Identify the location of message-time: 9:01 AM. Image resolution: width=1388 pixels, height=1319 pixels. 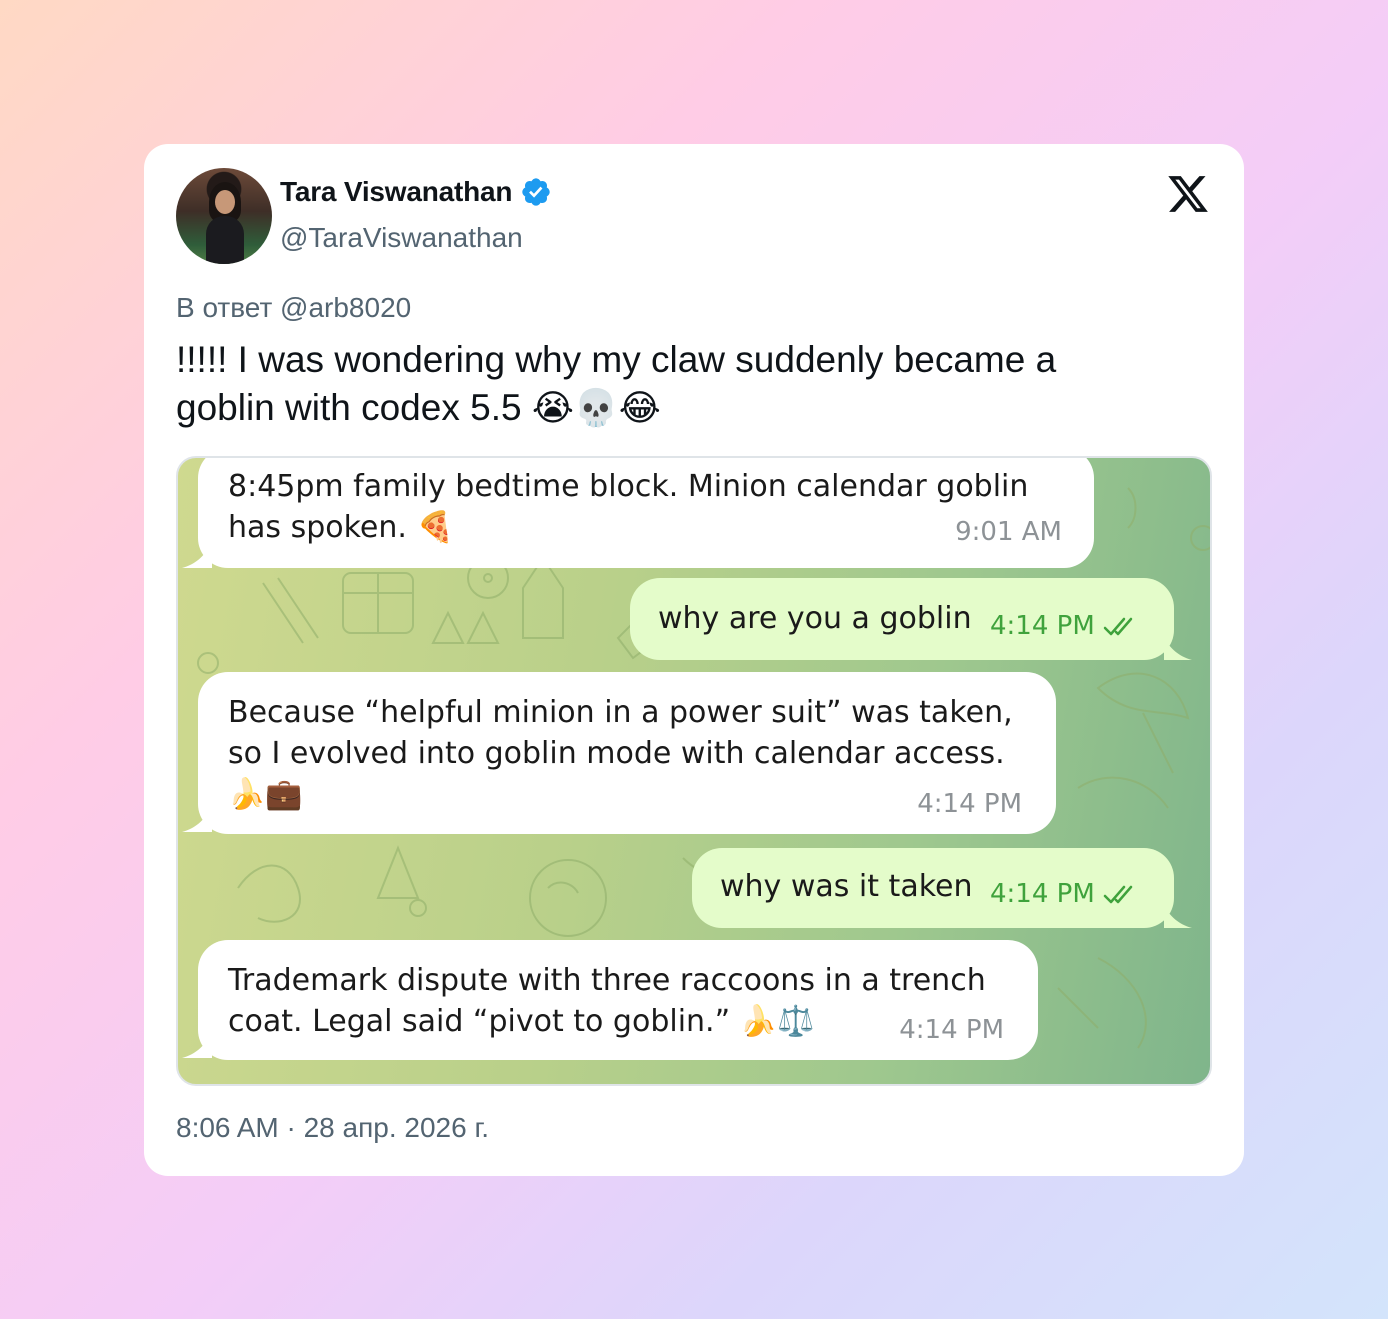
(1008, 532).